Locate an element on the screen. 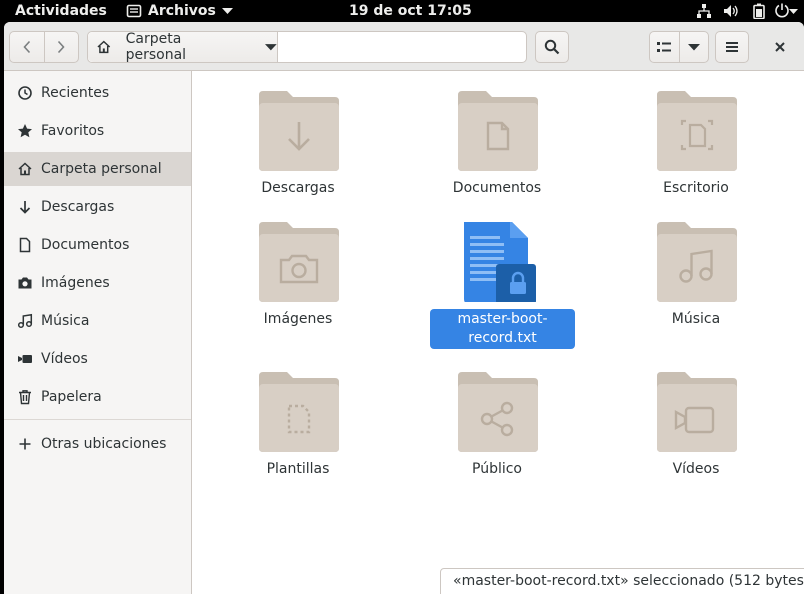 Image resolution: width=804 pixels, height=594 pixels. sidebar-item-favoritos: Favoritos is located at coordinates (97, 131).